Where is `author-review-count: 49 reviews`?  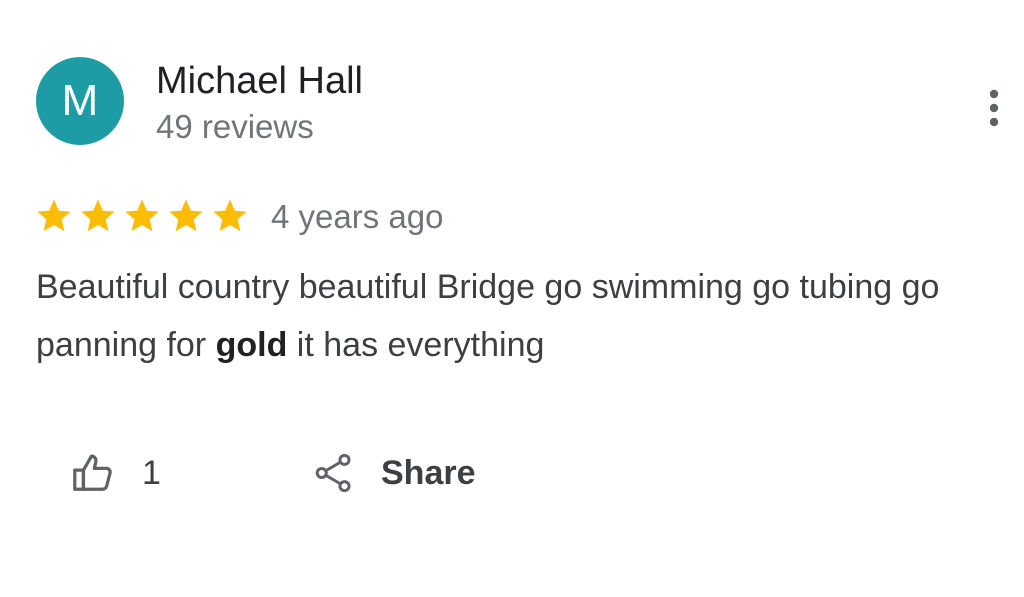
author-review-count: 49 reviews is located at coordinates (235, 127).